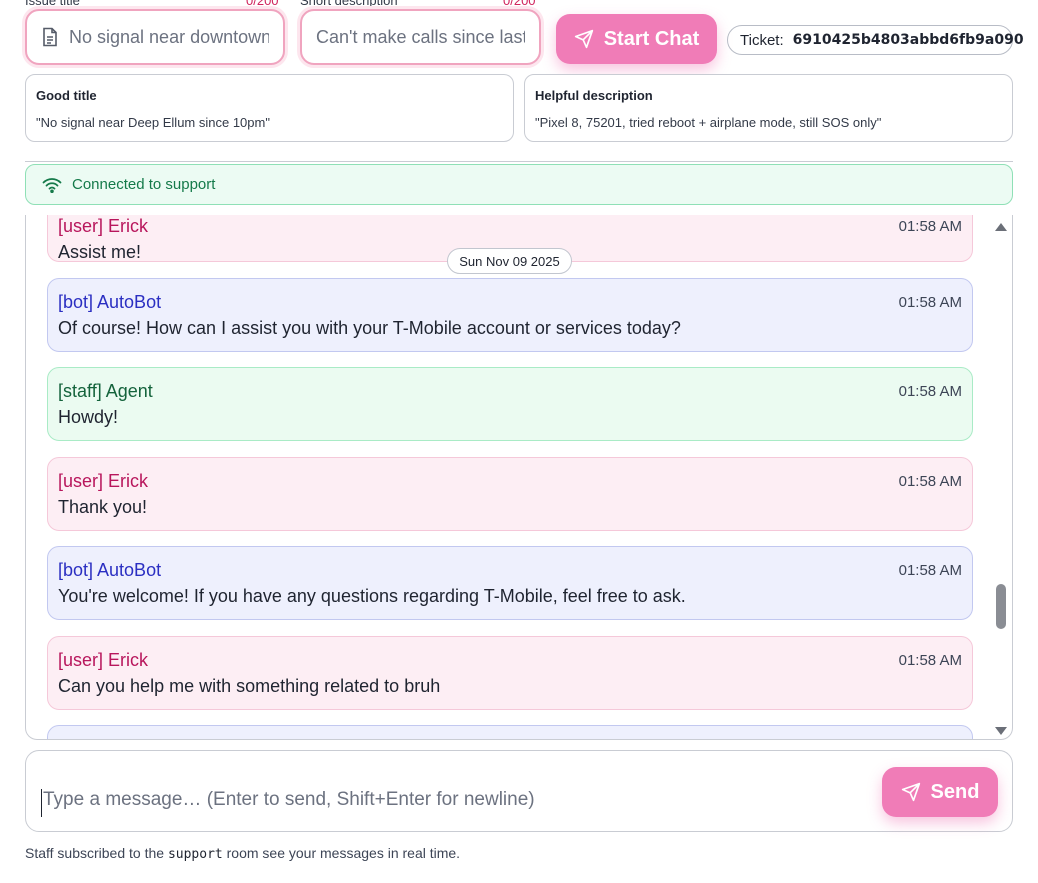 The image size is (1038, 883). Describe the element at coordinates (510, 494) in the screenshot. I see `message-item: [user] Erick 01:58 AM Thank you!` at that location.